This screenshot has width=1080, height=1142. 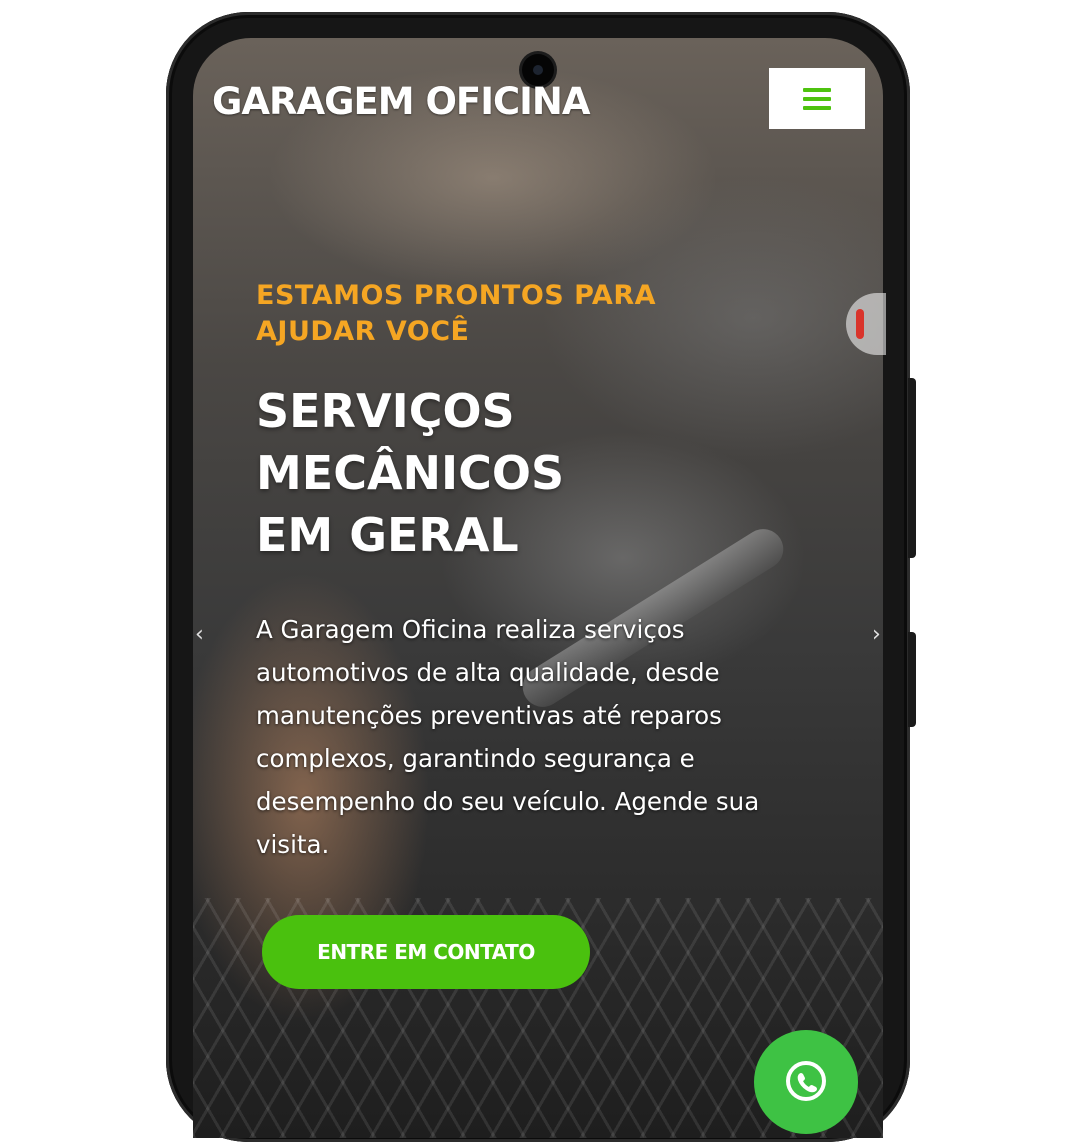 I want to click on menu-button, so click(x=817, y=98).